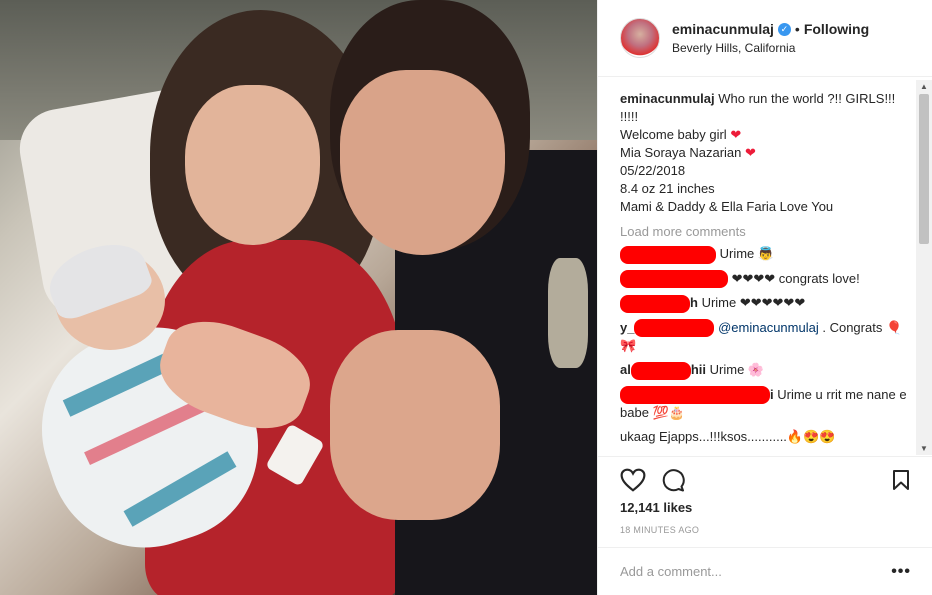 Image resolution: width=932 pixels, height=595 pixels. I want to click on comment-username-partial: hii, so click(698, 369).